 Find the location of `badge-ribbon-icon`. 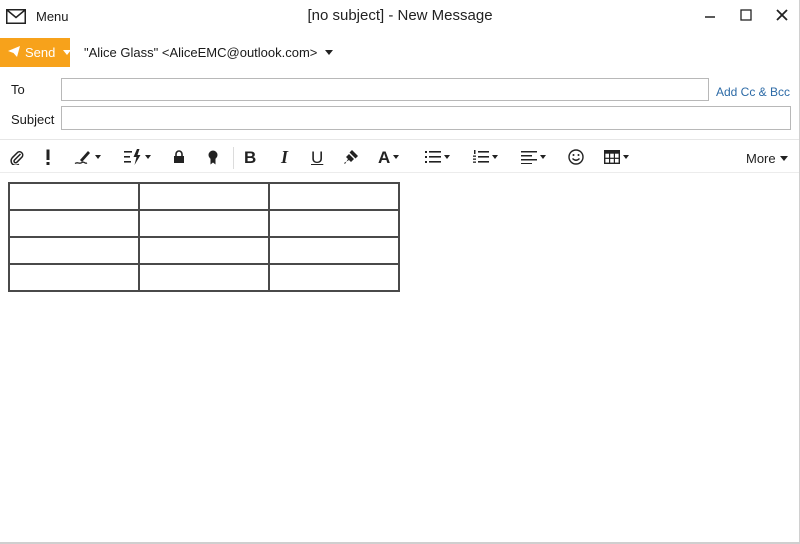

badge-ribbon-icon is located at coordinates (213, 157).